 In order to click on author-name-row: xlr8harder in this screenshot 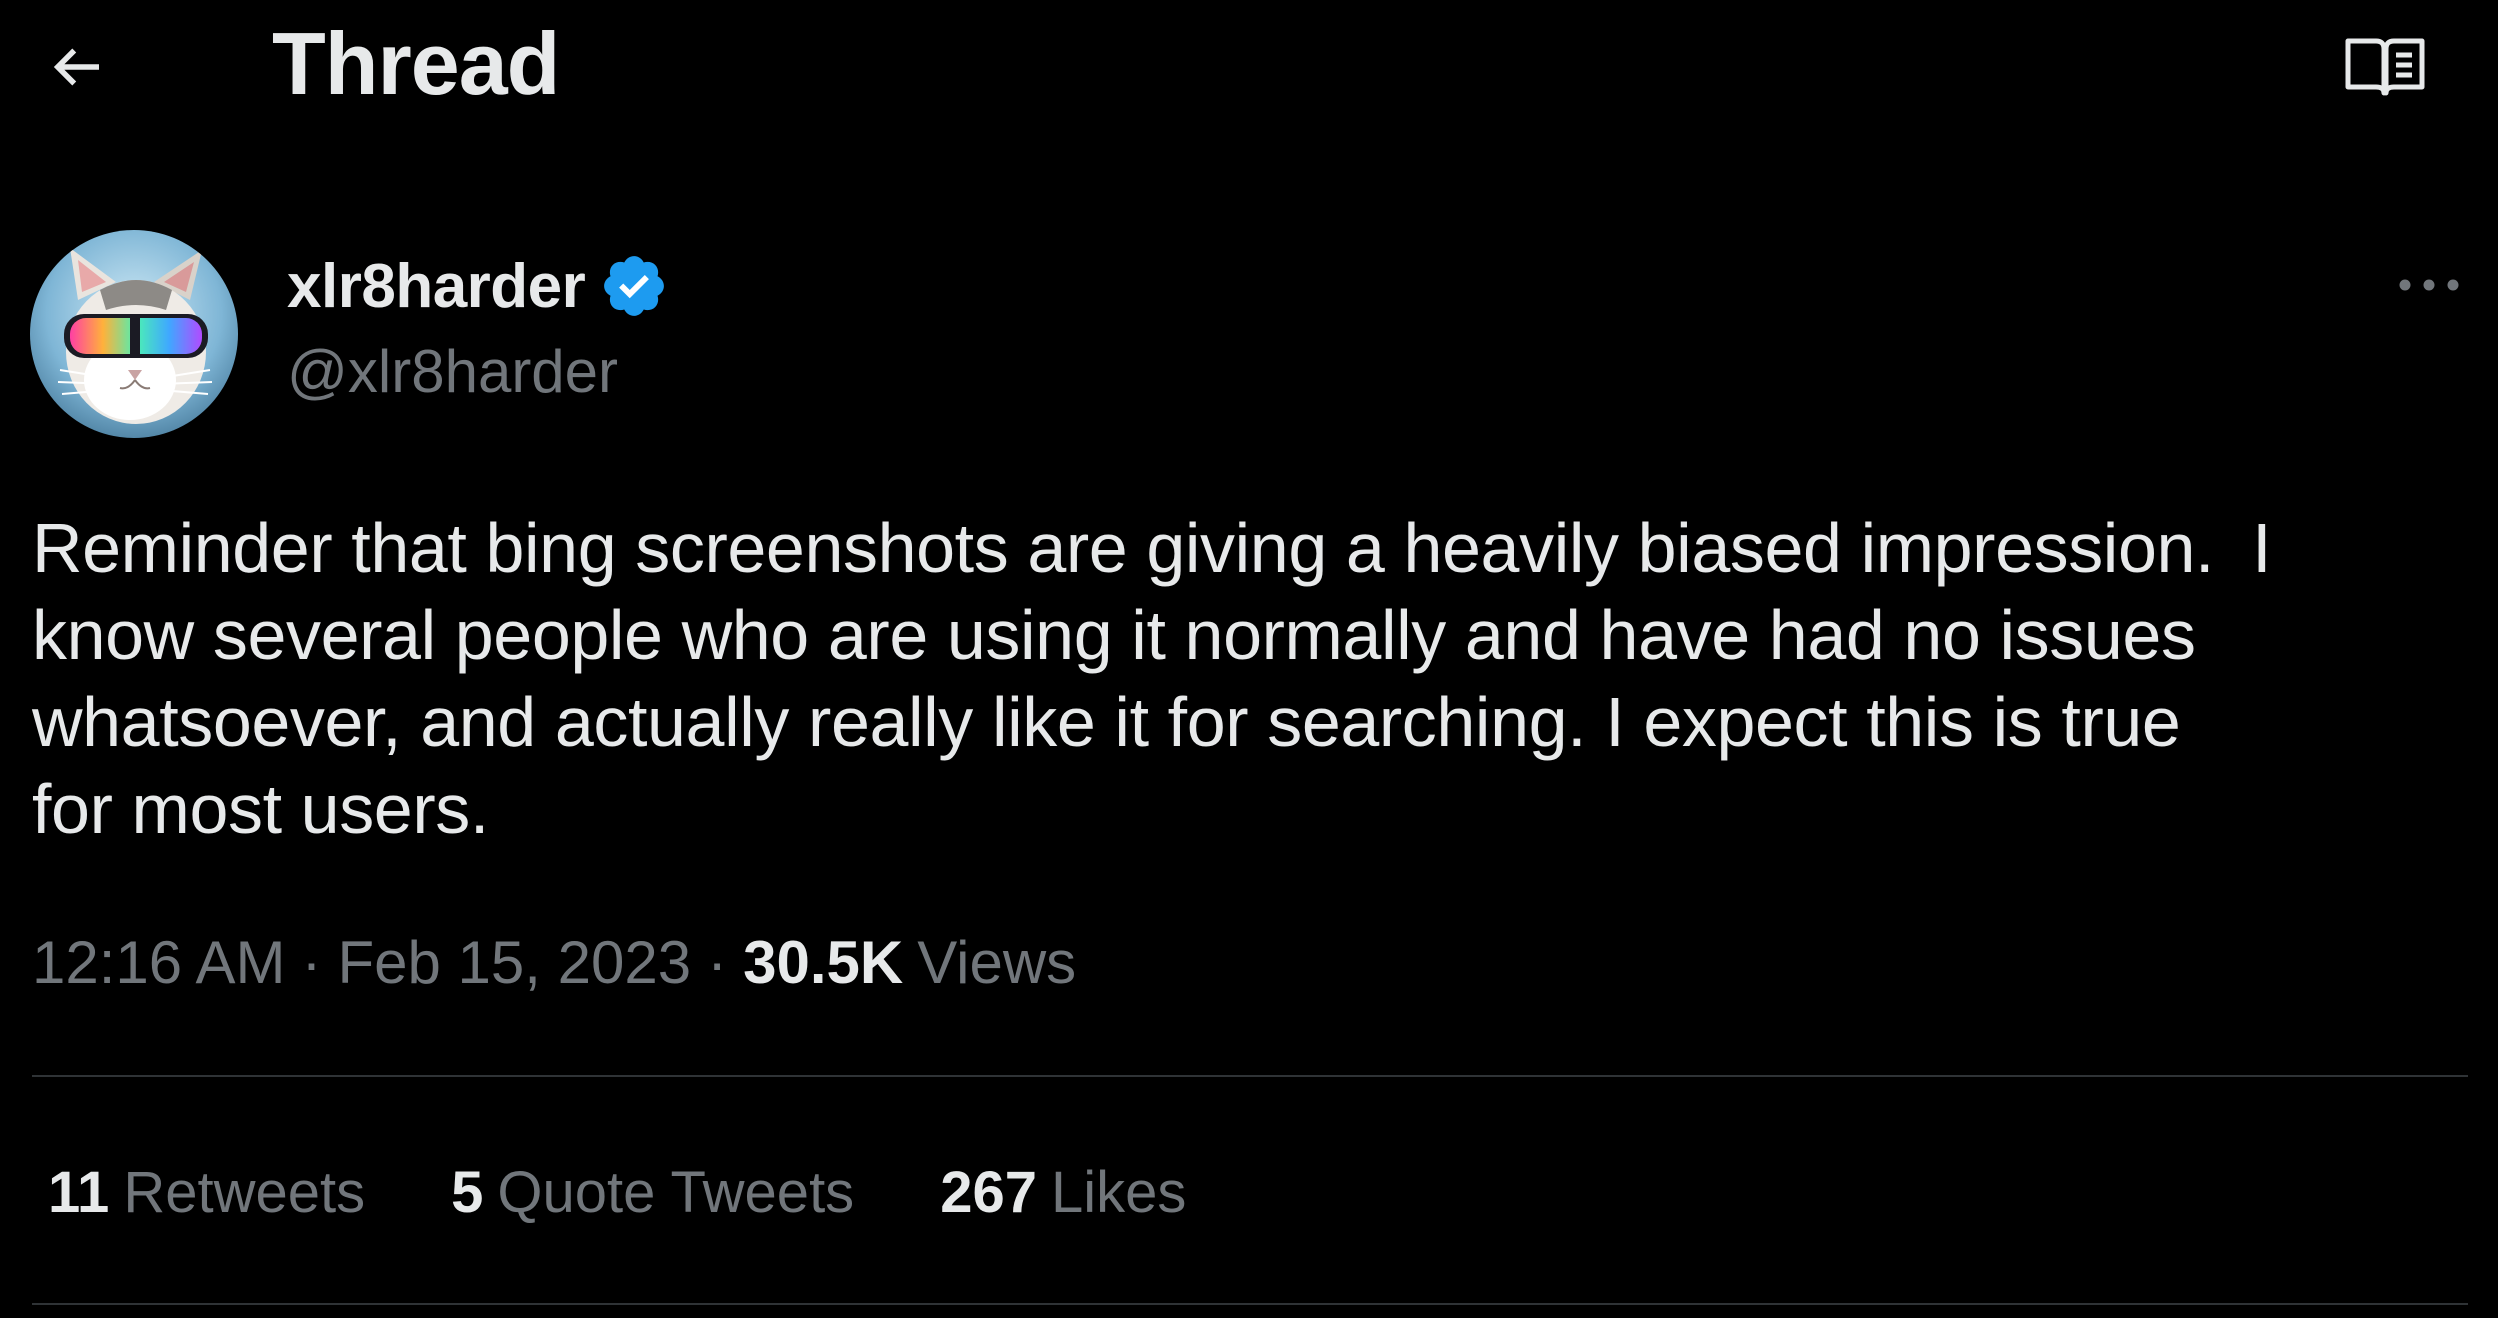, I will do `click(478, 286)`.